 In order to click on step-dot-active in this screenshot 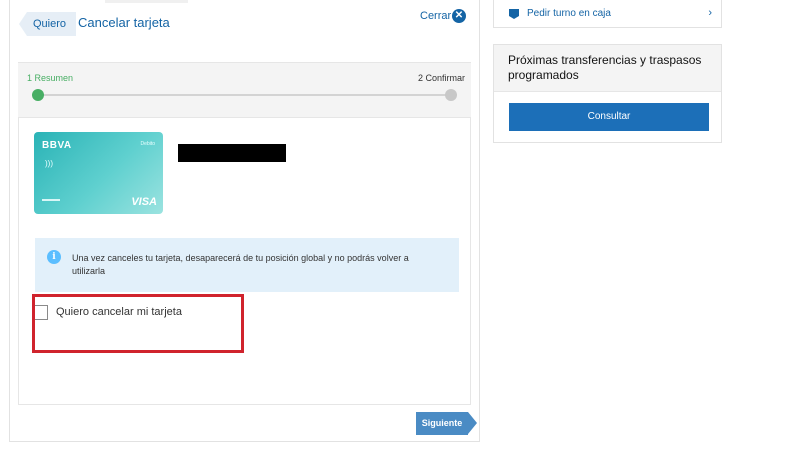, I will do `click(38, 95)`.